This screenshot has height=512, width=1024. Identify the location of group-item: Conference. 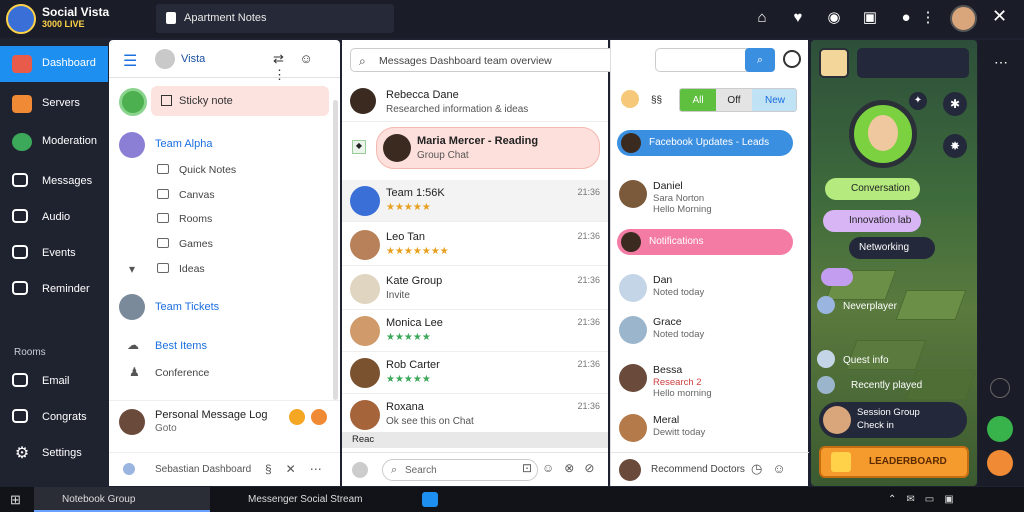
(182, 373).